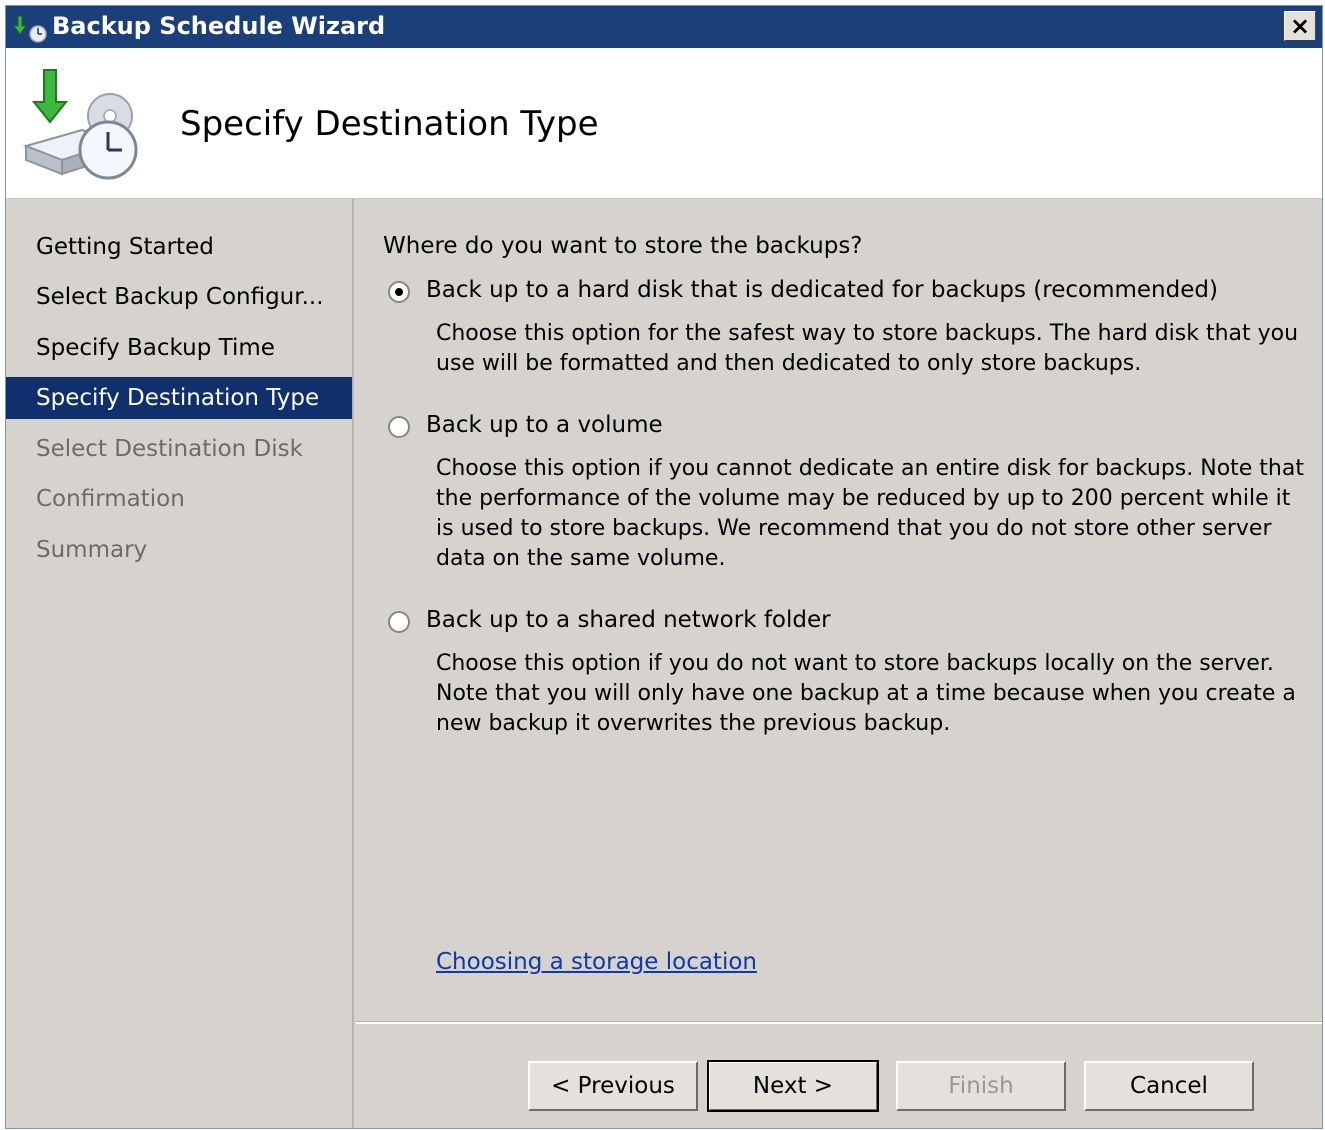 This screenshot has width=1325, height=1130. Describe the element at coordinates (399, 427) in the screenshot. I see `option-volume-radio` at that location.